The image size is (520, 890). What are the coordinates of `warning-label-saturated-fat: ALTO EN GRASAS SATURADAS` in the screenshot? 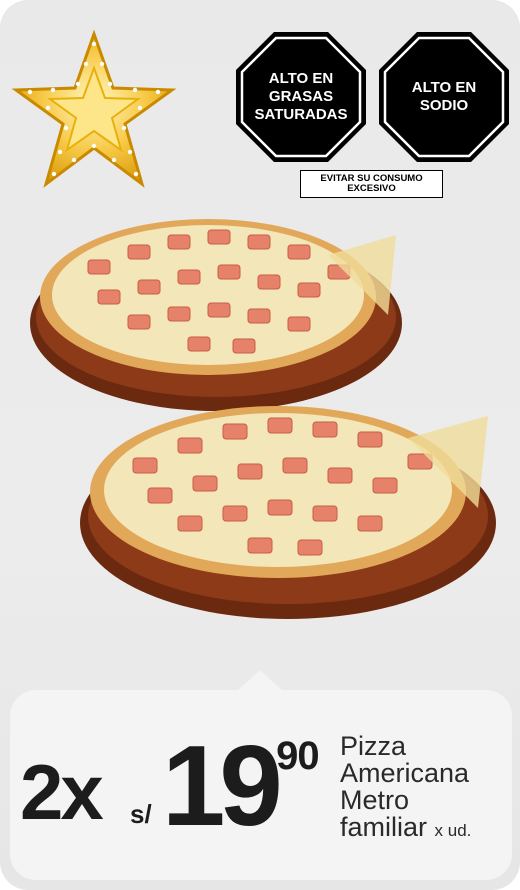 It's located at (301, 96).